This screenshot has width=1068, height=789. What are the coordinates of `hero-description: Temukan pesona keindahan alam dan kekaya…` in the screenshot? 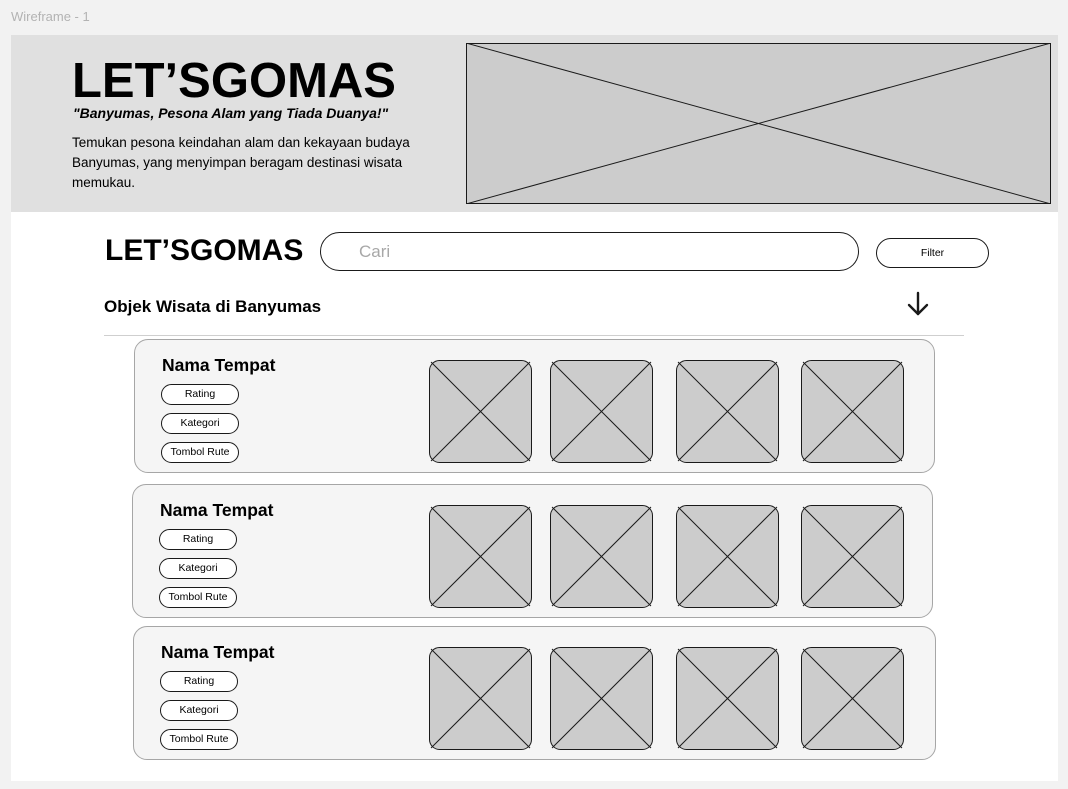 It's located at (241, 162).